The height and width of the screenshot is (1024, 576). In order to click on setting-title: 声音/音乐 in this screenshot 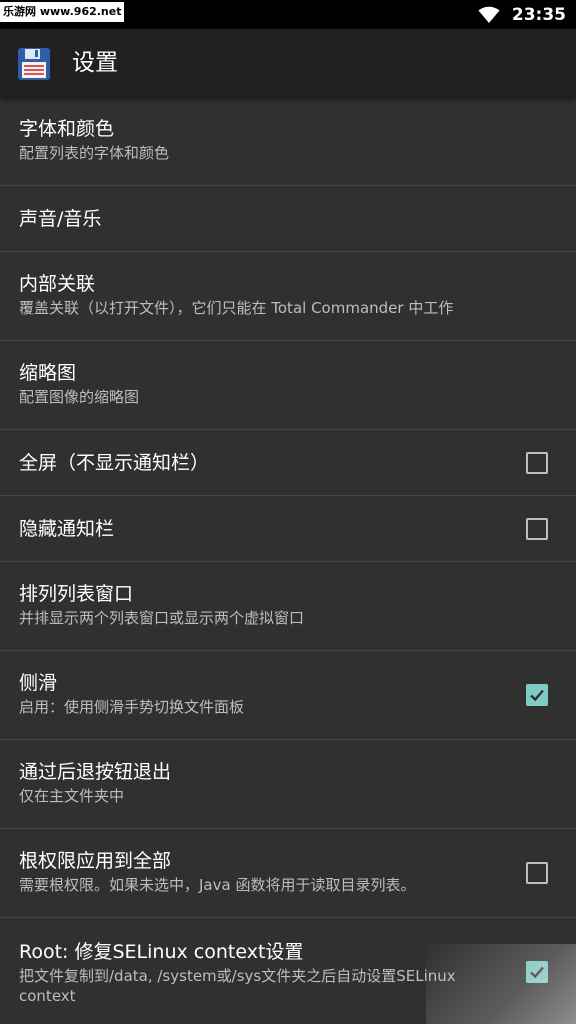, I will do `click(60, 219)`.